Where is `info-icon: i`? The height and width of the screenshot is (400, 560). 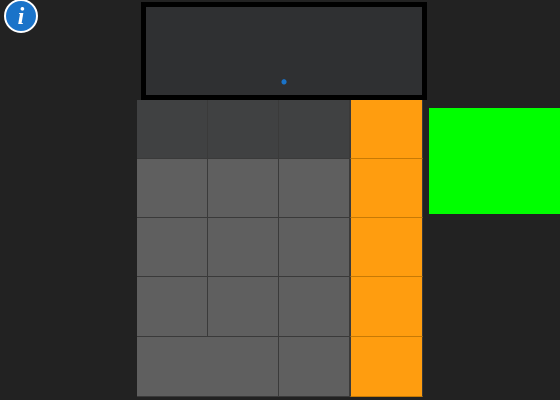 info-icon: i is located at coordinates (21, 16).